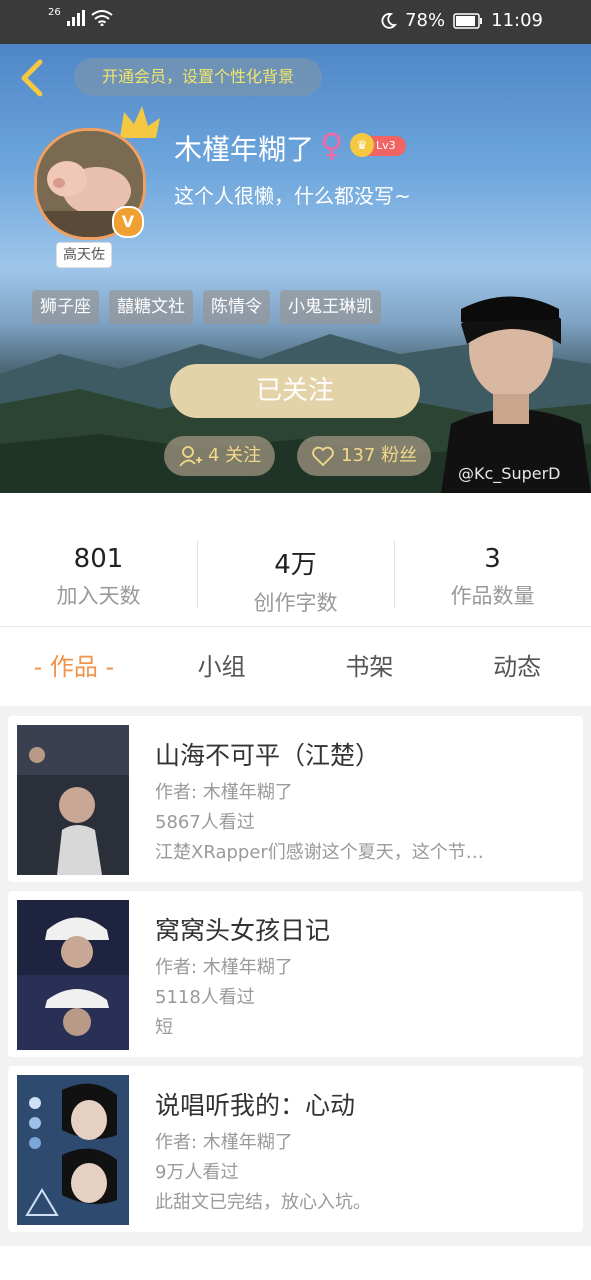 The width and height of the screenshot is (591, 1280). I want to click on wifi-icon, so click(102, 18).